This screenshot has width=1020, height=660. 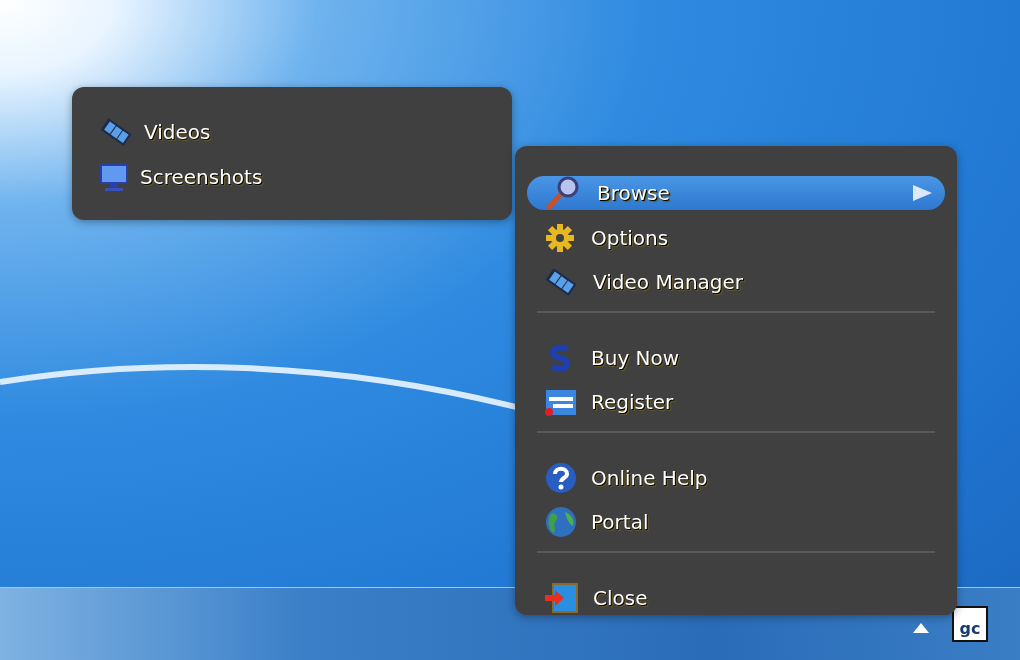 I want to click on menu-item: Register, so click(x=736, y=402).